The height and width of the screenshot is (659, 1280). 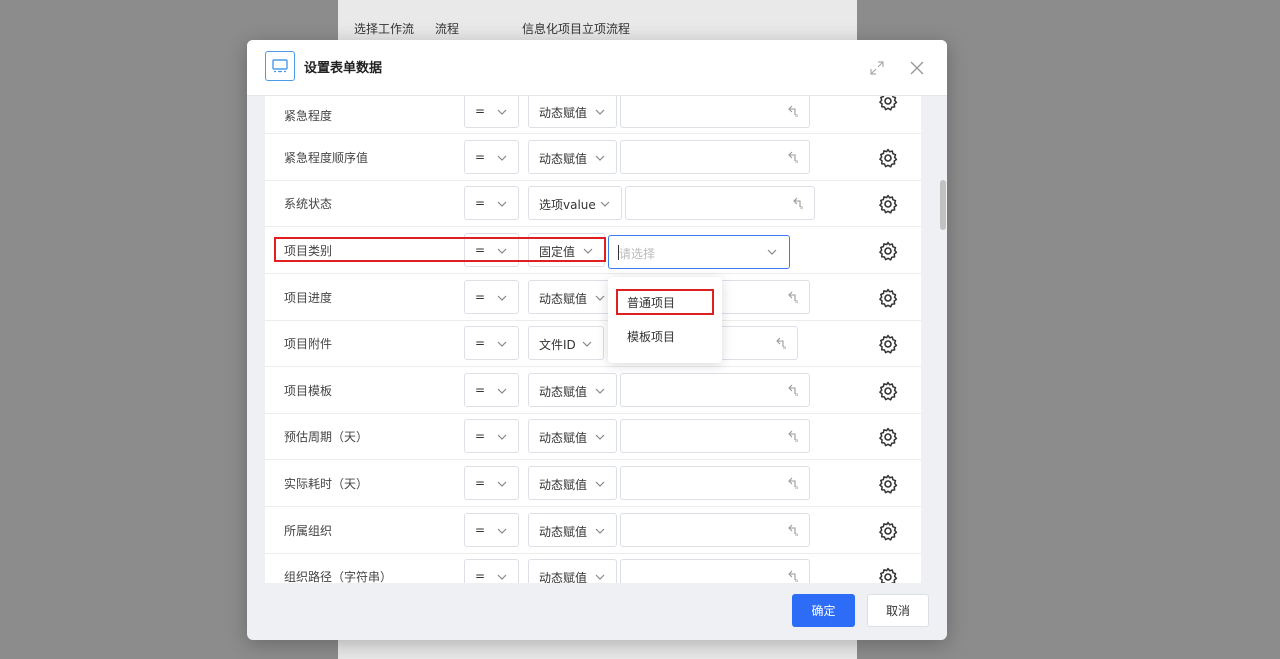 What do you see at coordinates (597, 611) in the screenshot?
I see `dialog-footer: 确定 取消` at bounding box center [597, 611].